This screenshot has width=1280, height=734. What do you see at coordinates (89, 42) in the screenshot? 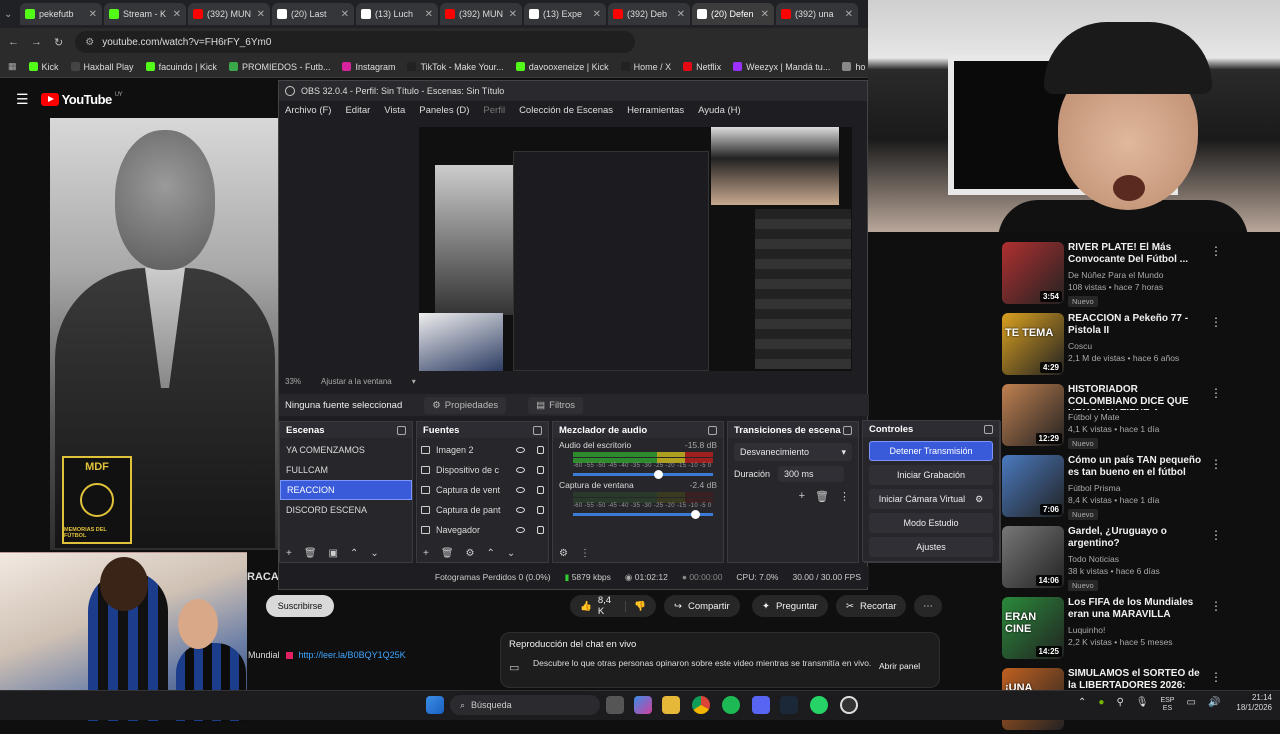
I see `site-info-icon: ⚙` at bounding box center [89, 42].